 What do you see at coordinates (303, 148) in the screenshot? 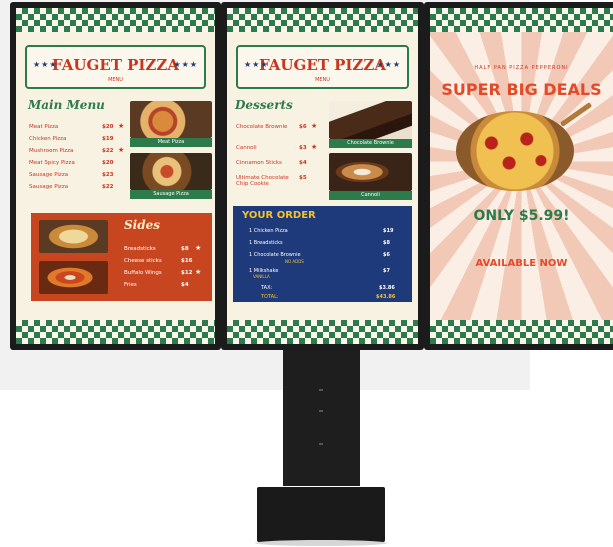
I see `dessert-price: $3` at bounding box center [303, 148].